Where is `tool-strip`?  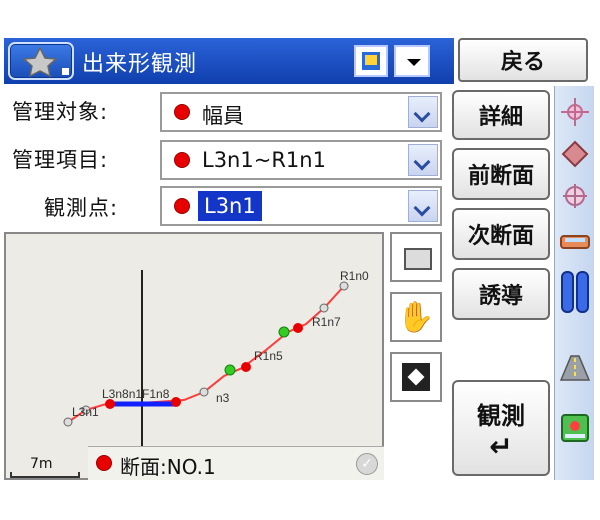 tool-strip is located at coordinates (574, 283).